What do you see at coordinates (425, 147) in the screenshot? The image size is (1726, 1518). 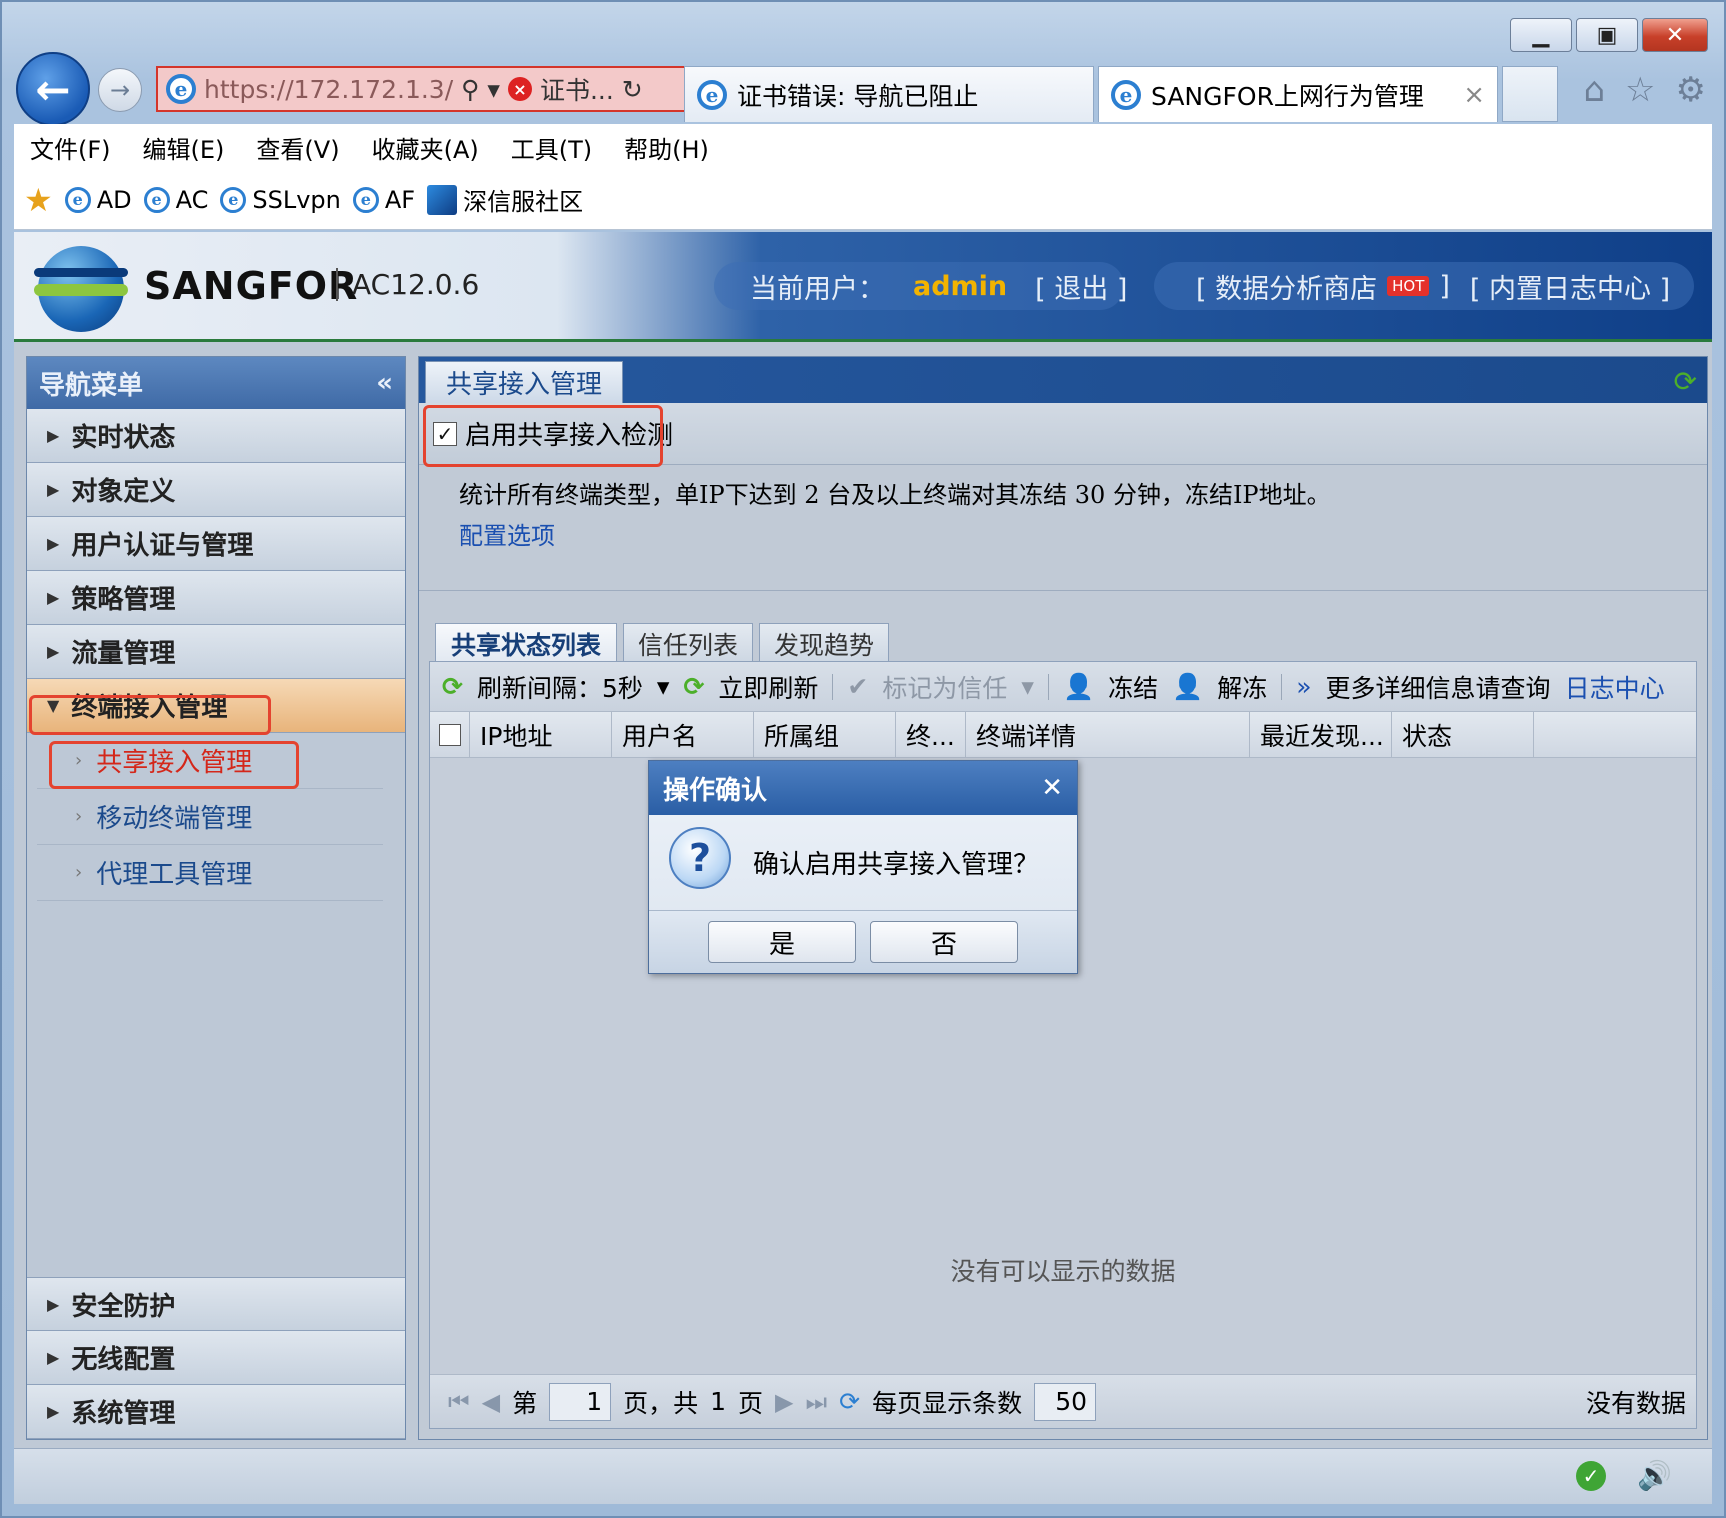 I see `menu-favorites: 收藏夹(A)` at bounding box center [425, 147].